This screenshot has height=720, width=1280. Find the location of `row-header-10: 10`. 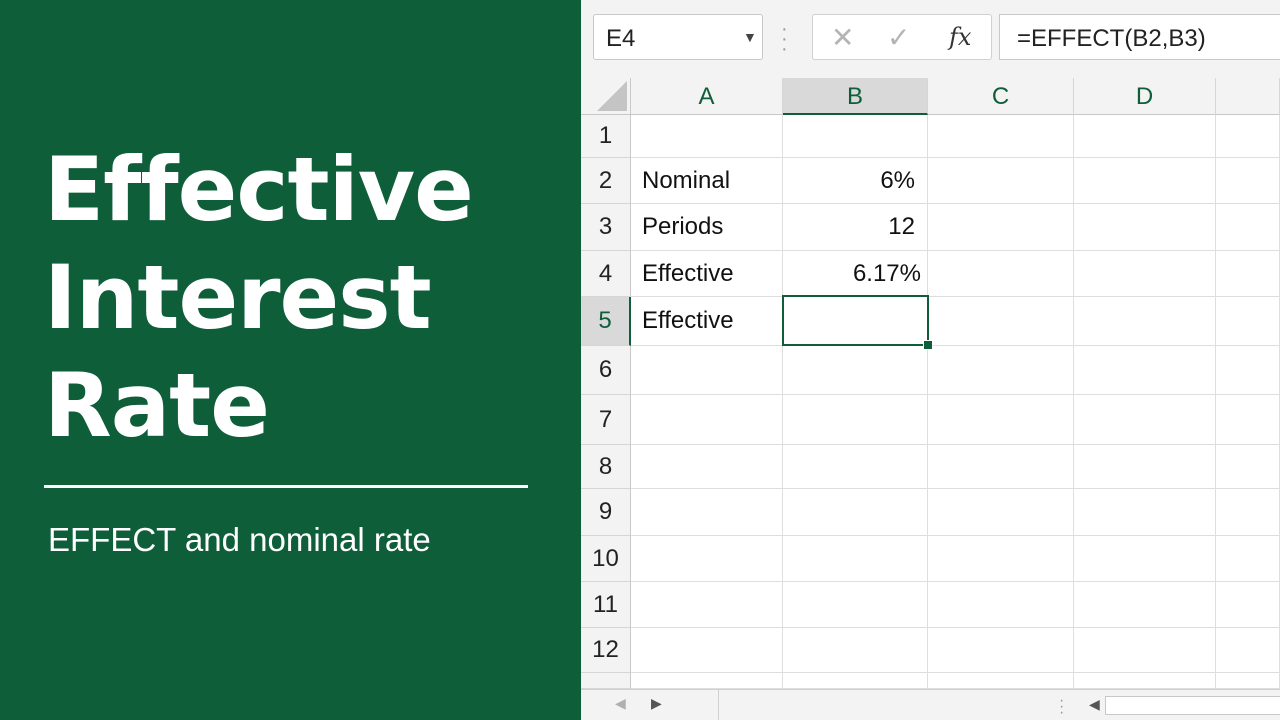

row-header-10: 10 is located at coordinates (606, 559).